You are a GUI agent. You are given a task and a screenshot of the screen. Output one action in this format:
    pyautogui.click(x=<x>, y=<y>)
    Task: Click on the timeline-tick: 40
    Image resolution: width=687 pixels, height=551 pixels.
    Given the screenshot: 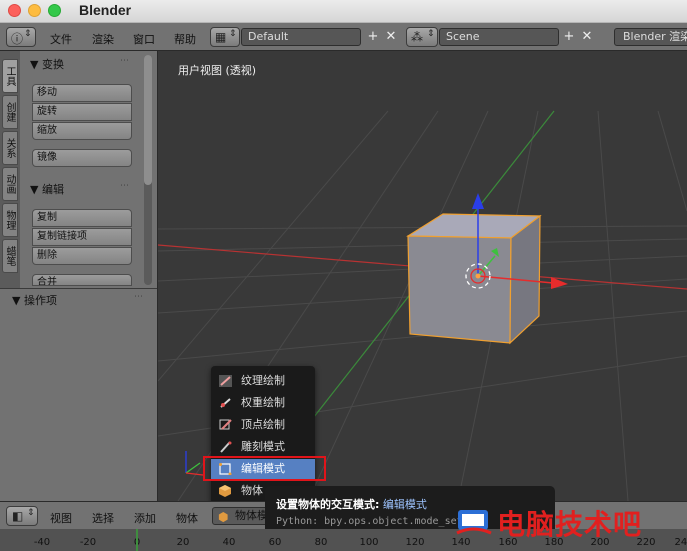 What is the action you would take?
    pyautogui.click(x=229, y=542)
    